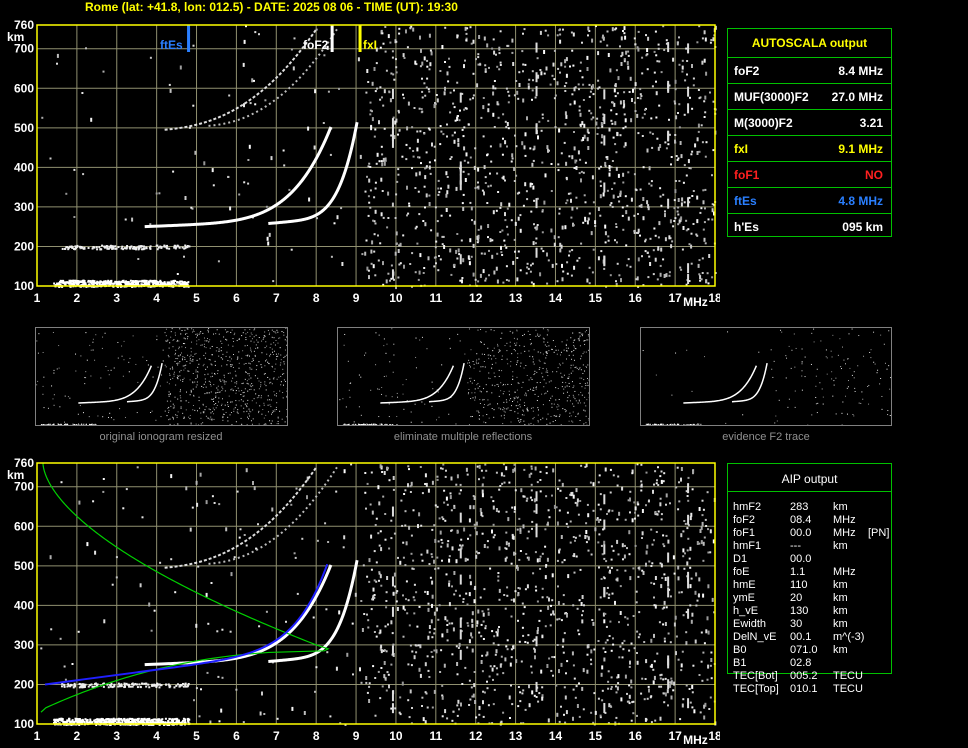 The width and height of the screenshot is (968, 748). What do you see at coordinates (476, 736) in the screenshot?
I see `x-tick-label: 12` at bounding box center [476, 736].